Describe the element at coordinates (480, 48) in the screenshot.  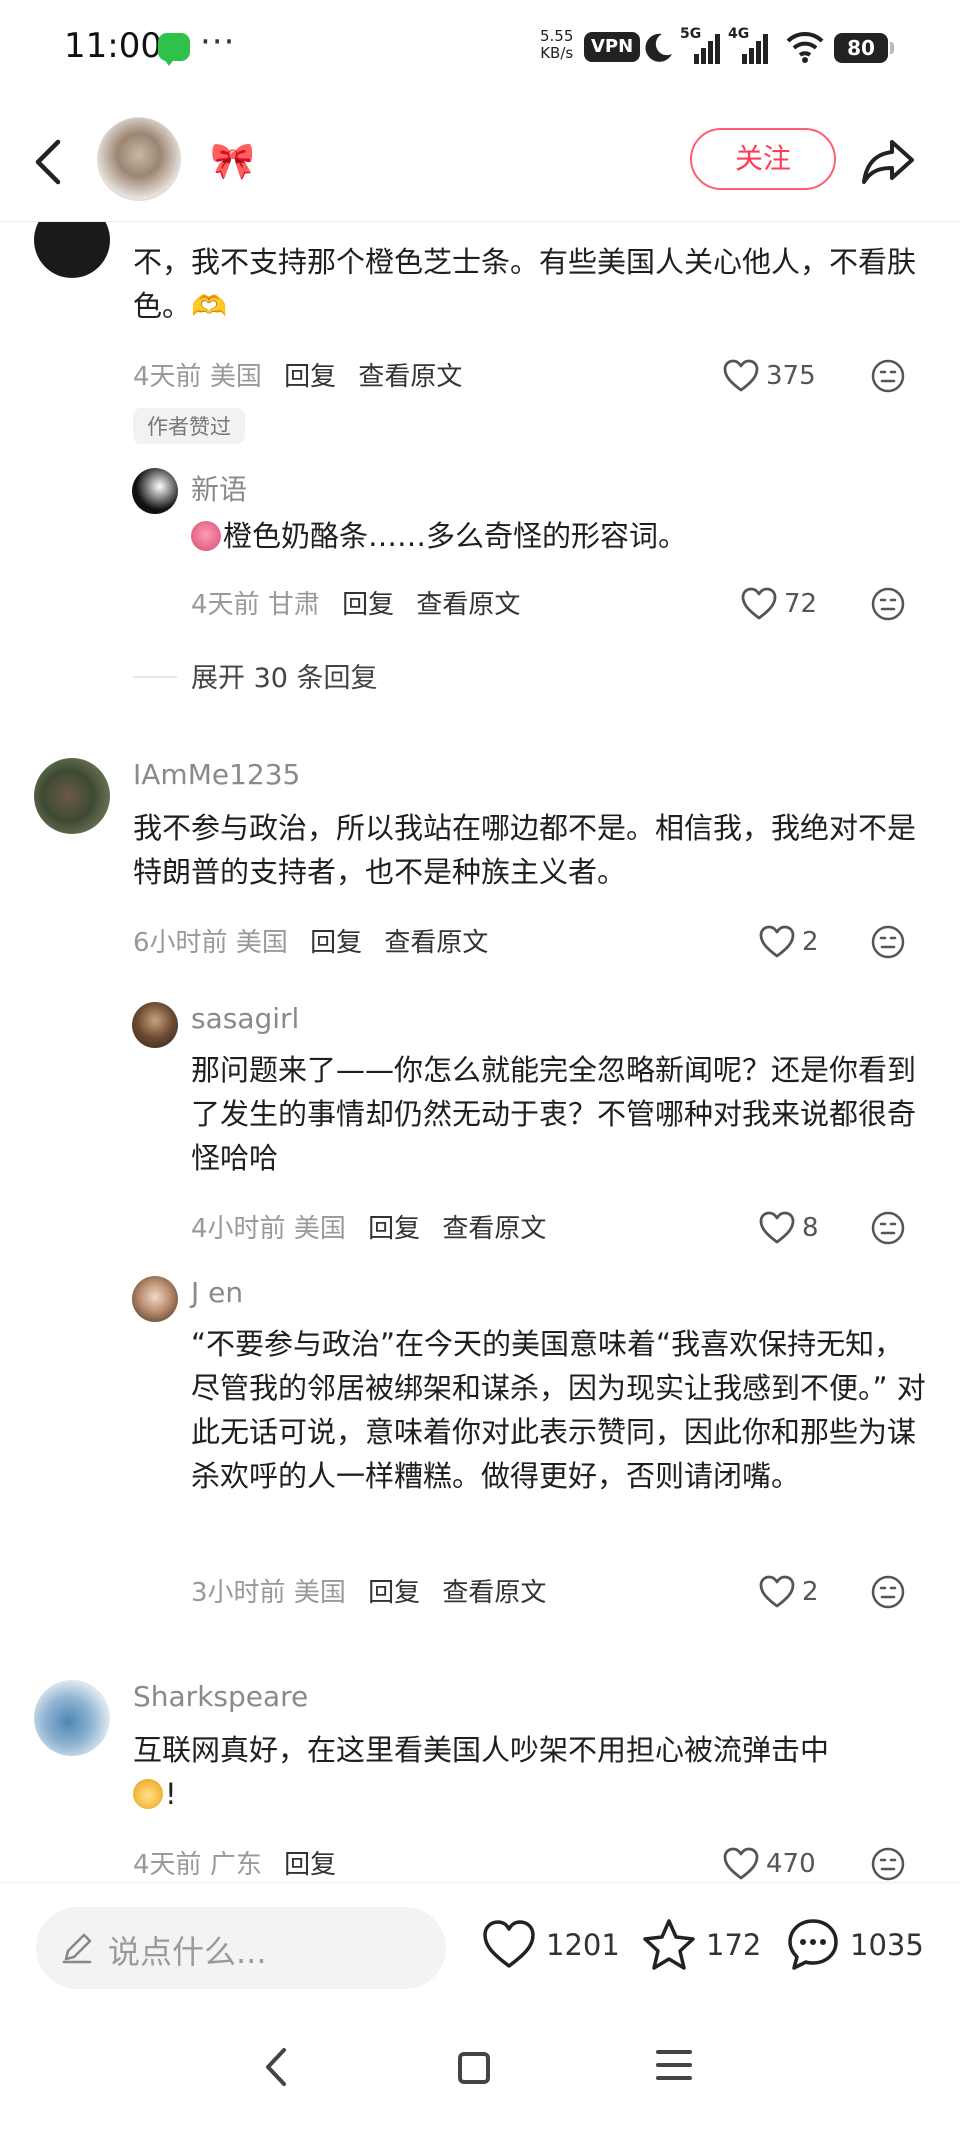
I see `status-bar: 11:00 ··· 5.55 KB/s VPN 5G 4G 80` at that location.